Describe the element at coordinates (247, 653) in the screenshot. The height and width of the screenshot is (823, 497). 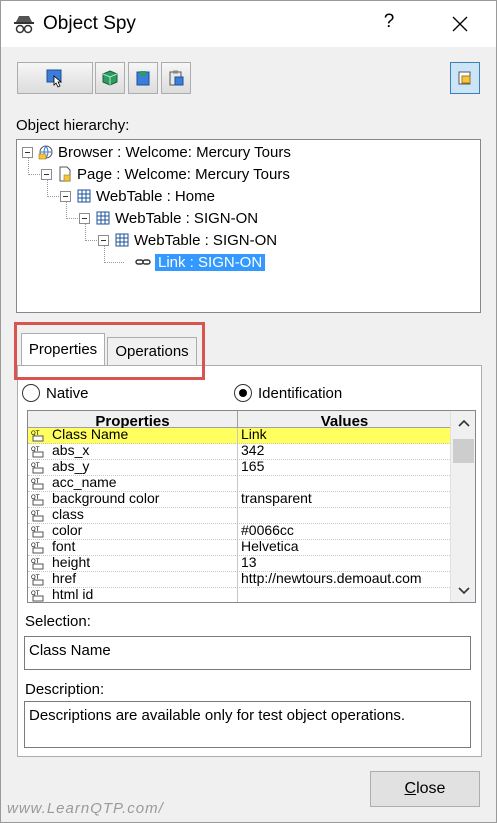
I see `selection-field: Class Name` at that location.